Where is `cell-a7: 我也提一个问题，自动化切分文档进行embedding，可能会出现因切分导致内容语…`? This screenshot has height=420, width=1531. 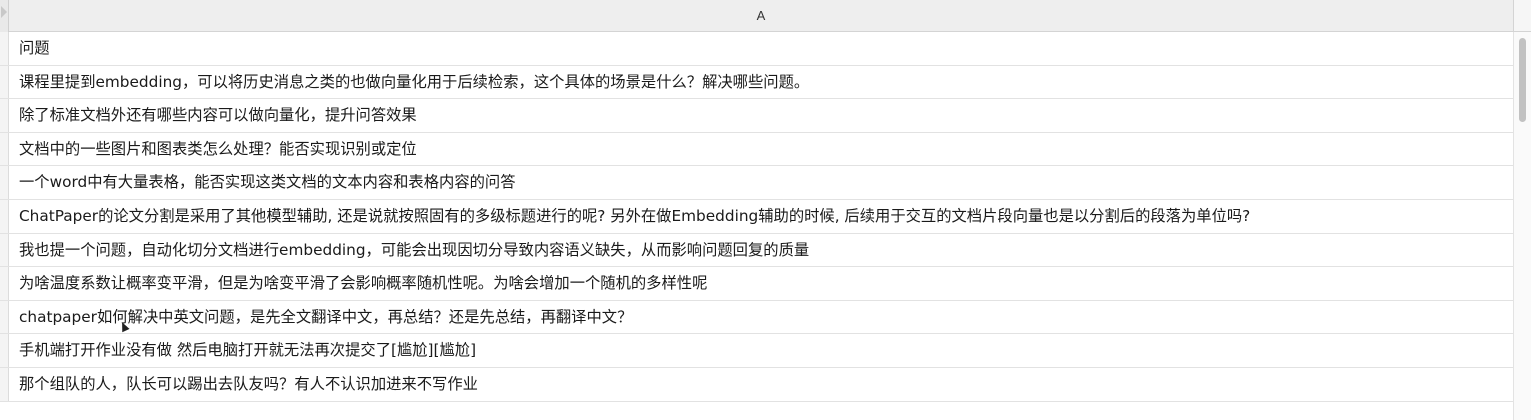
cell-a7: 我也提一个问题，自动化切分文档进行embedding，可能会出现因切分导致内容语… is located at coordinates (764, 250).